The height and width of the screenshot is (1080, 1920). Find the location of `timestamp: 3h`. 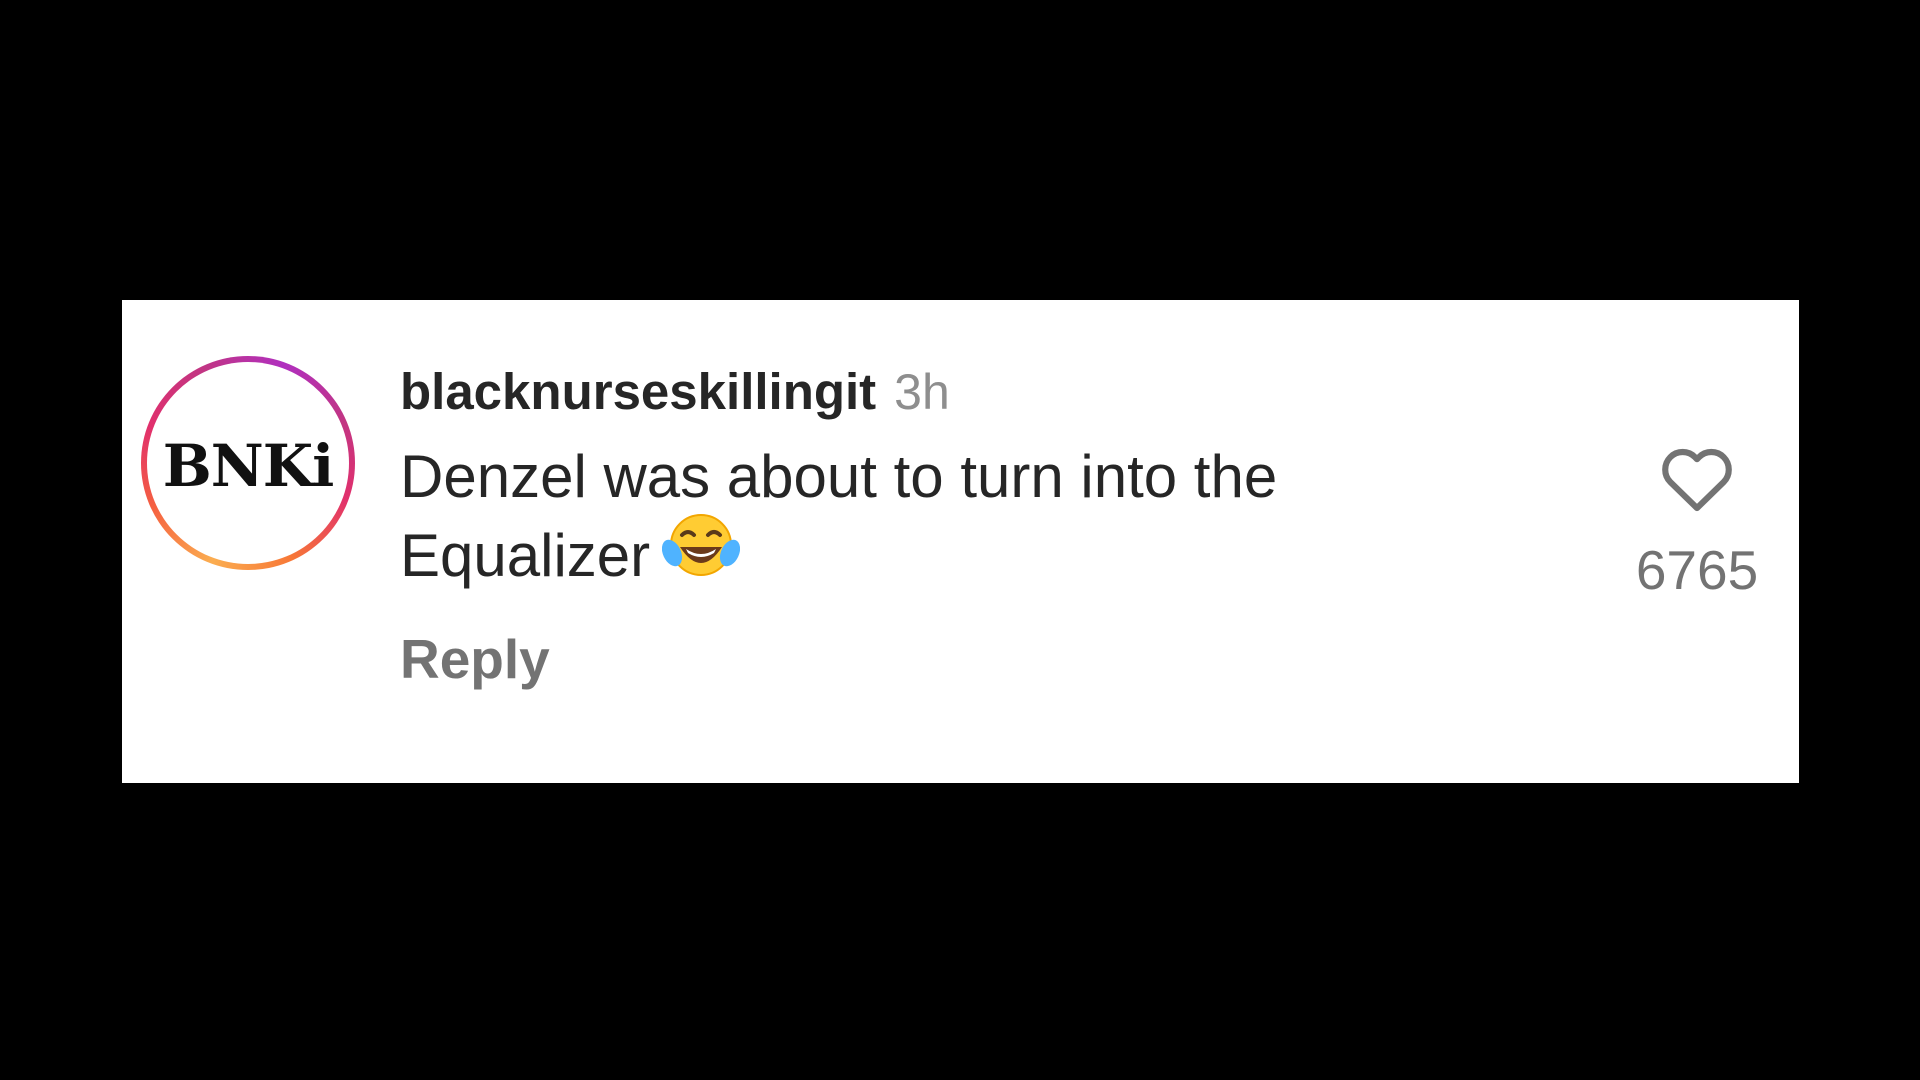

timestamp: 3h is located at coordinates (922, 392).